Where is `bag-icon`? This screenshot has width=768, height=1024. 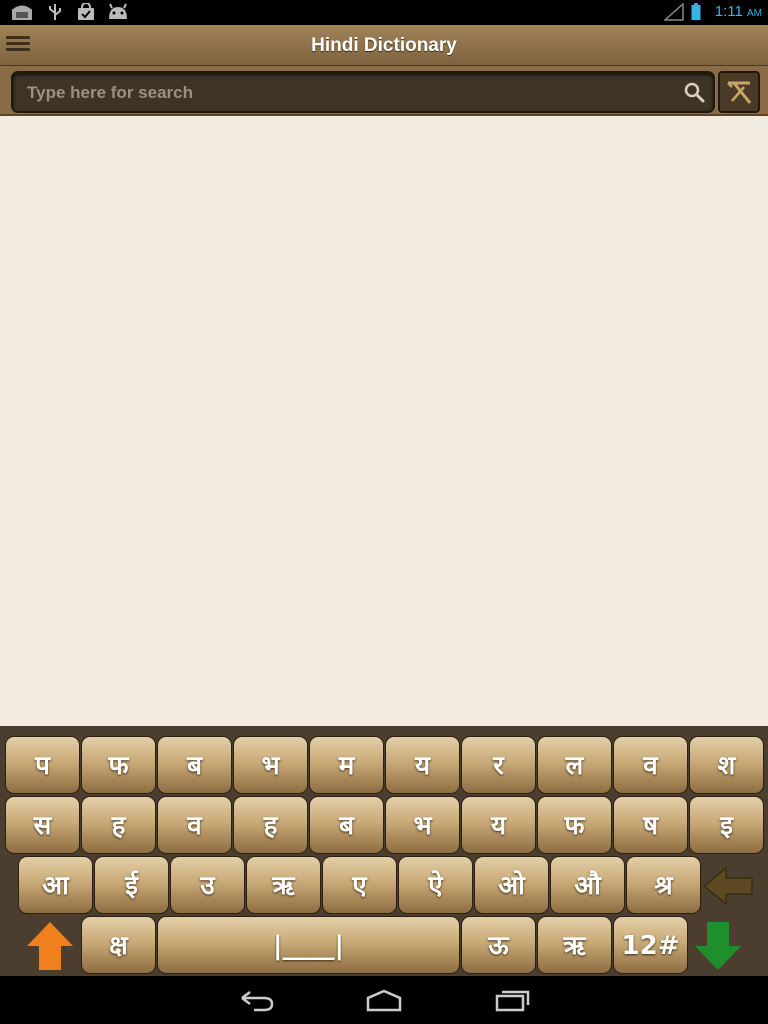 bag-icon is located at coordinates (86, 11).